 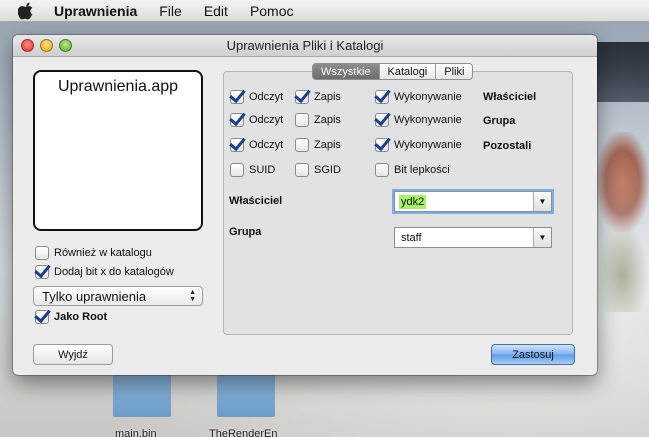 I want to click on group-read-checkbox, so click(x=237, y=120).